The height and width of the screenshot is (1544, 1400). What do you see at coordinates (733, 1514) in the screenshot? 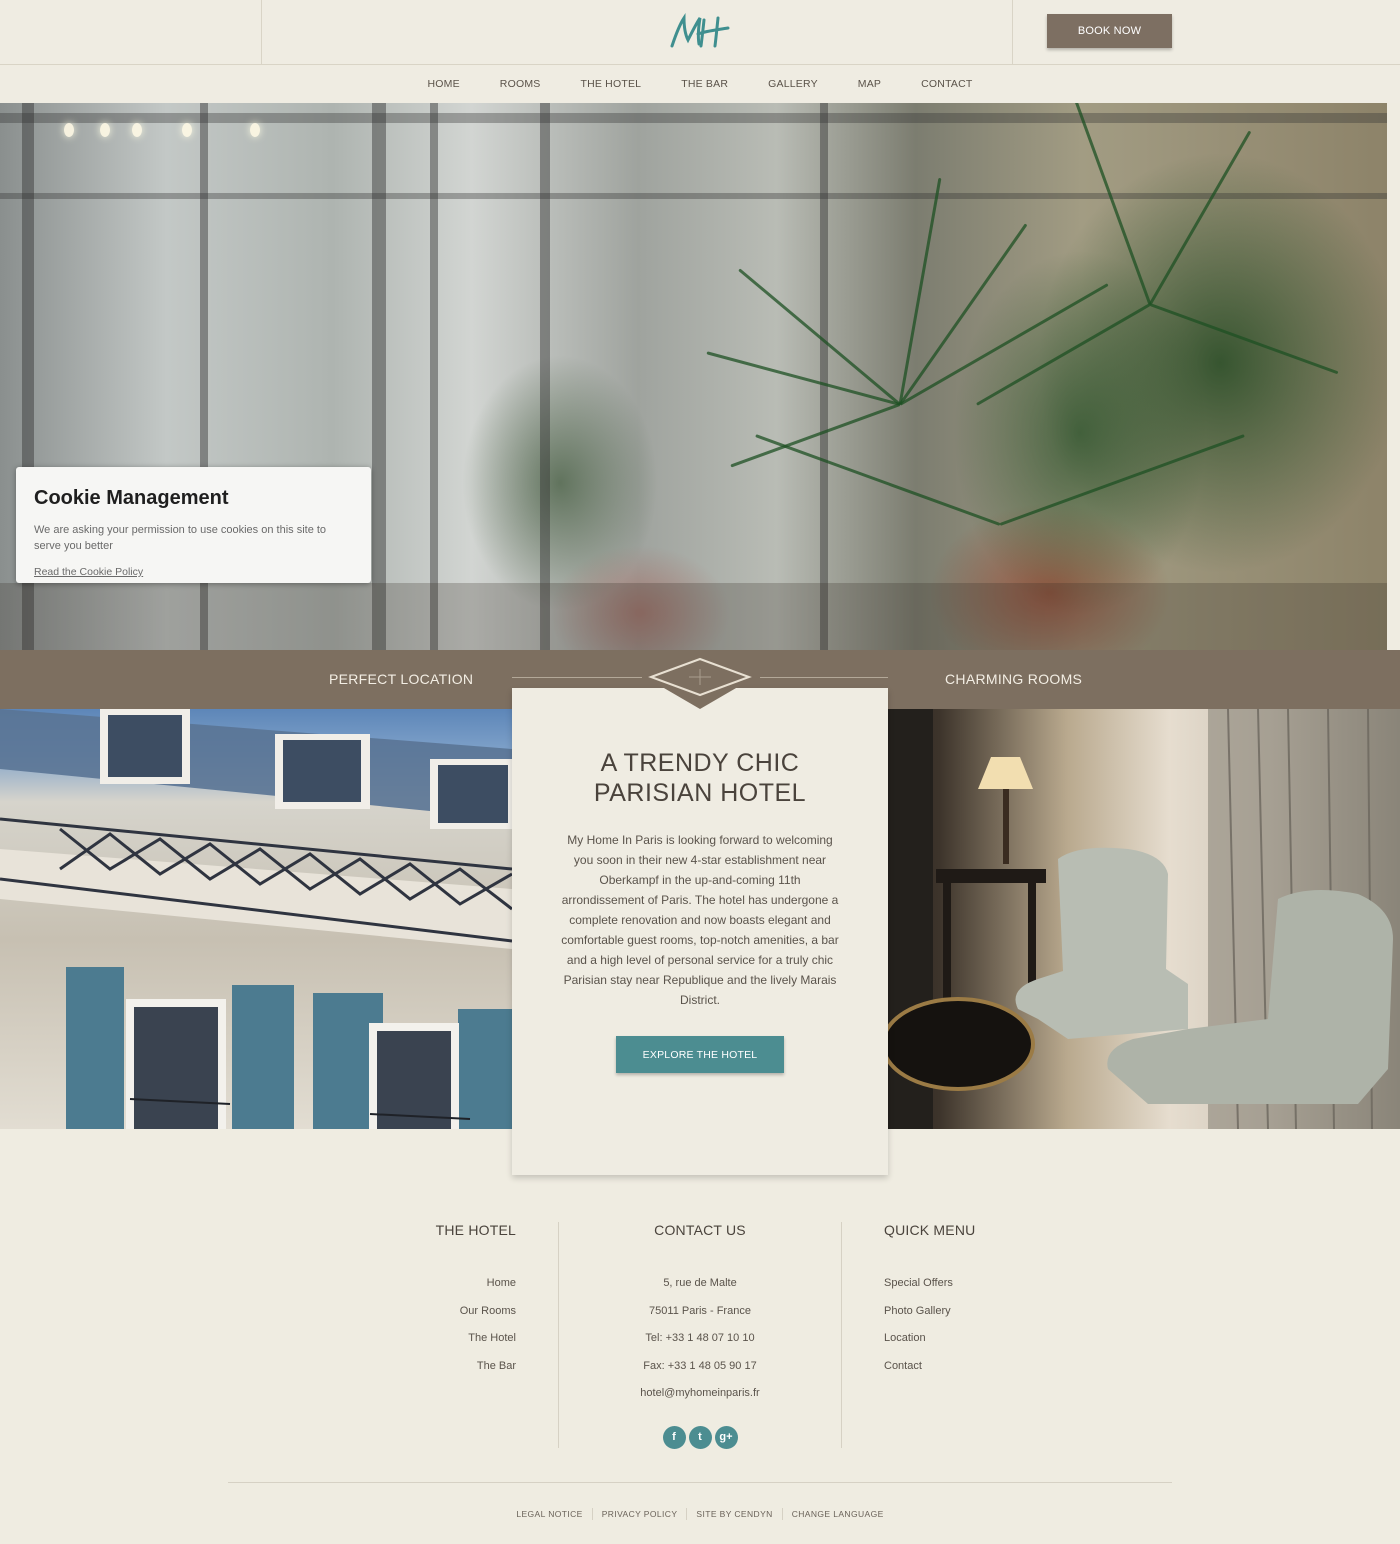
I see `site-by-cendyn-link: SITE BY CENDYN` at bounding box center [733, 1514].